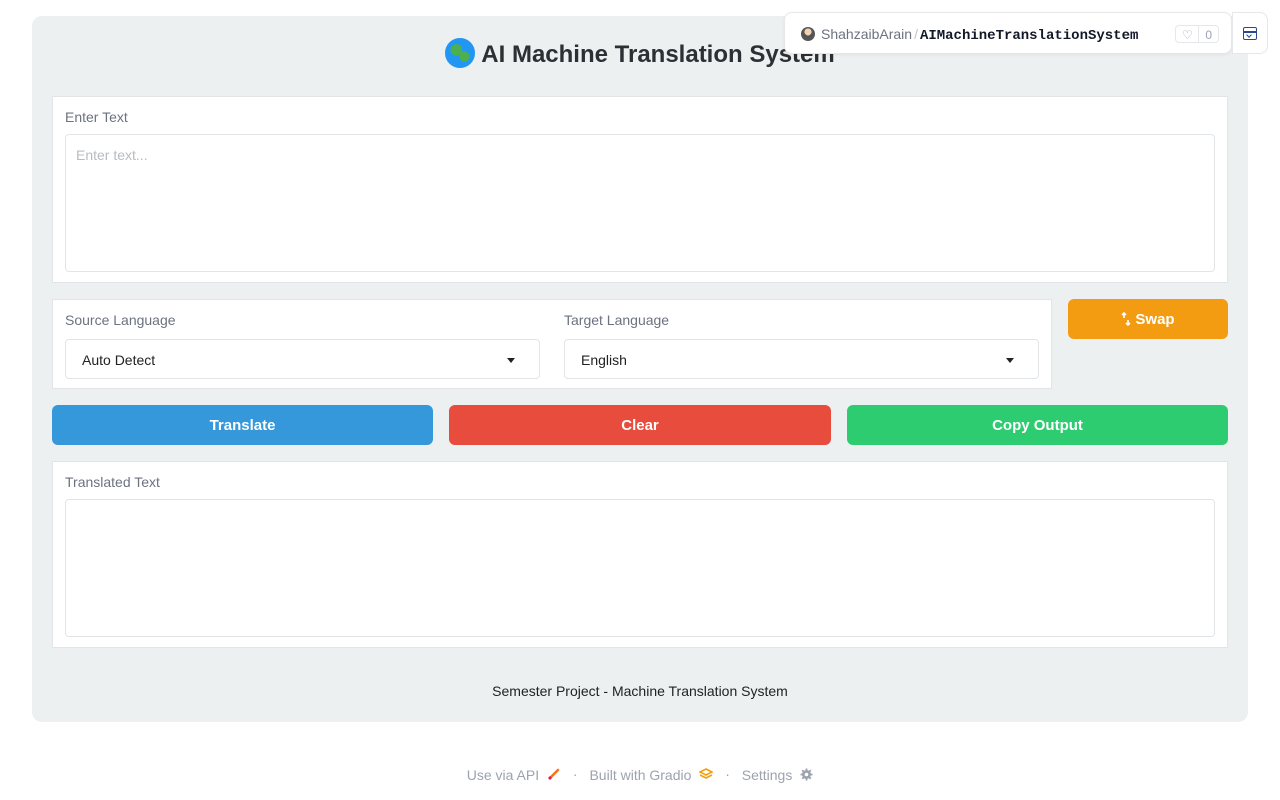 The image size is (1280, 800). Describe the element at coordinates (460, 53) in the screenshot. I see `globe-icon` at that location.